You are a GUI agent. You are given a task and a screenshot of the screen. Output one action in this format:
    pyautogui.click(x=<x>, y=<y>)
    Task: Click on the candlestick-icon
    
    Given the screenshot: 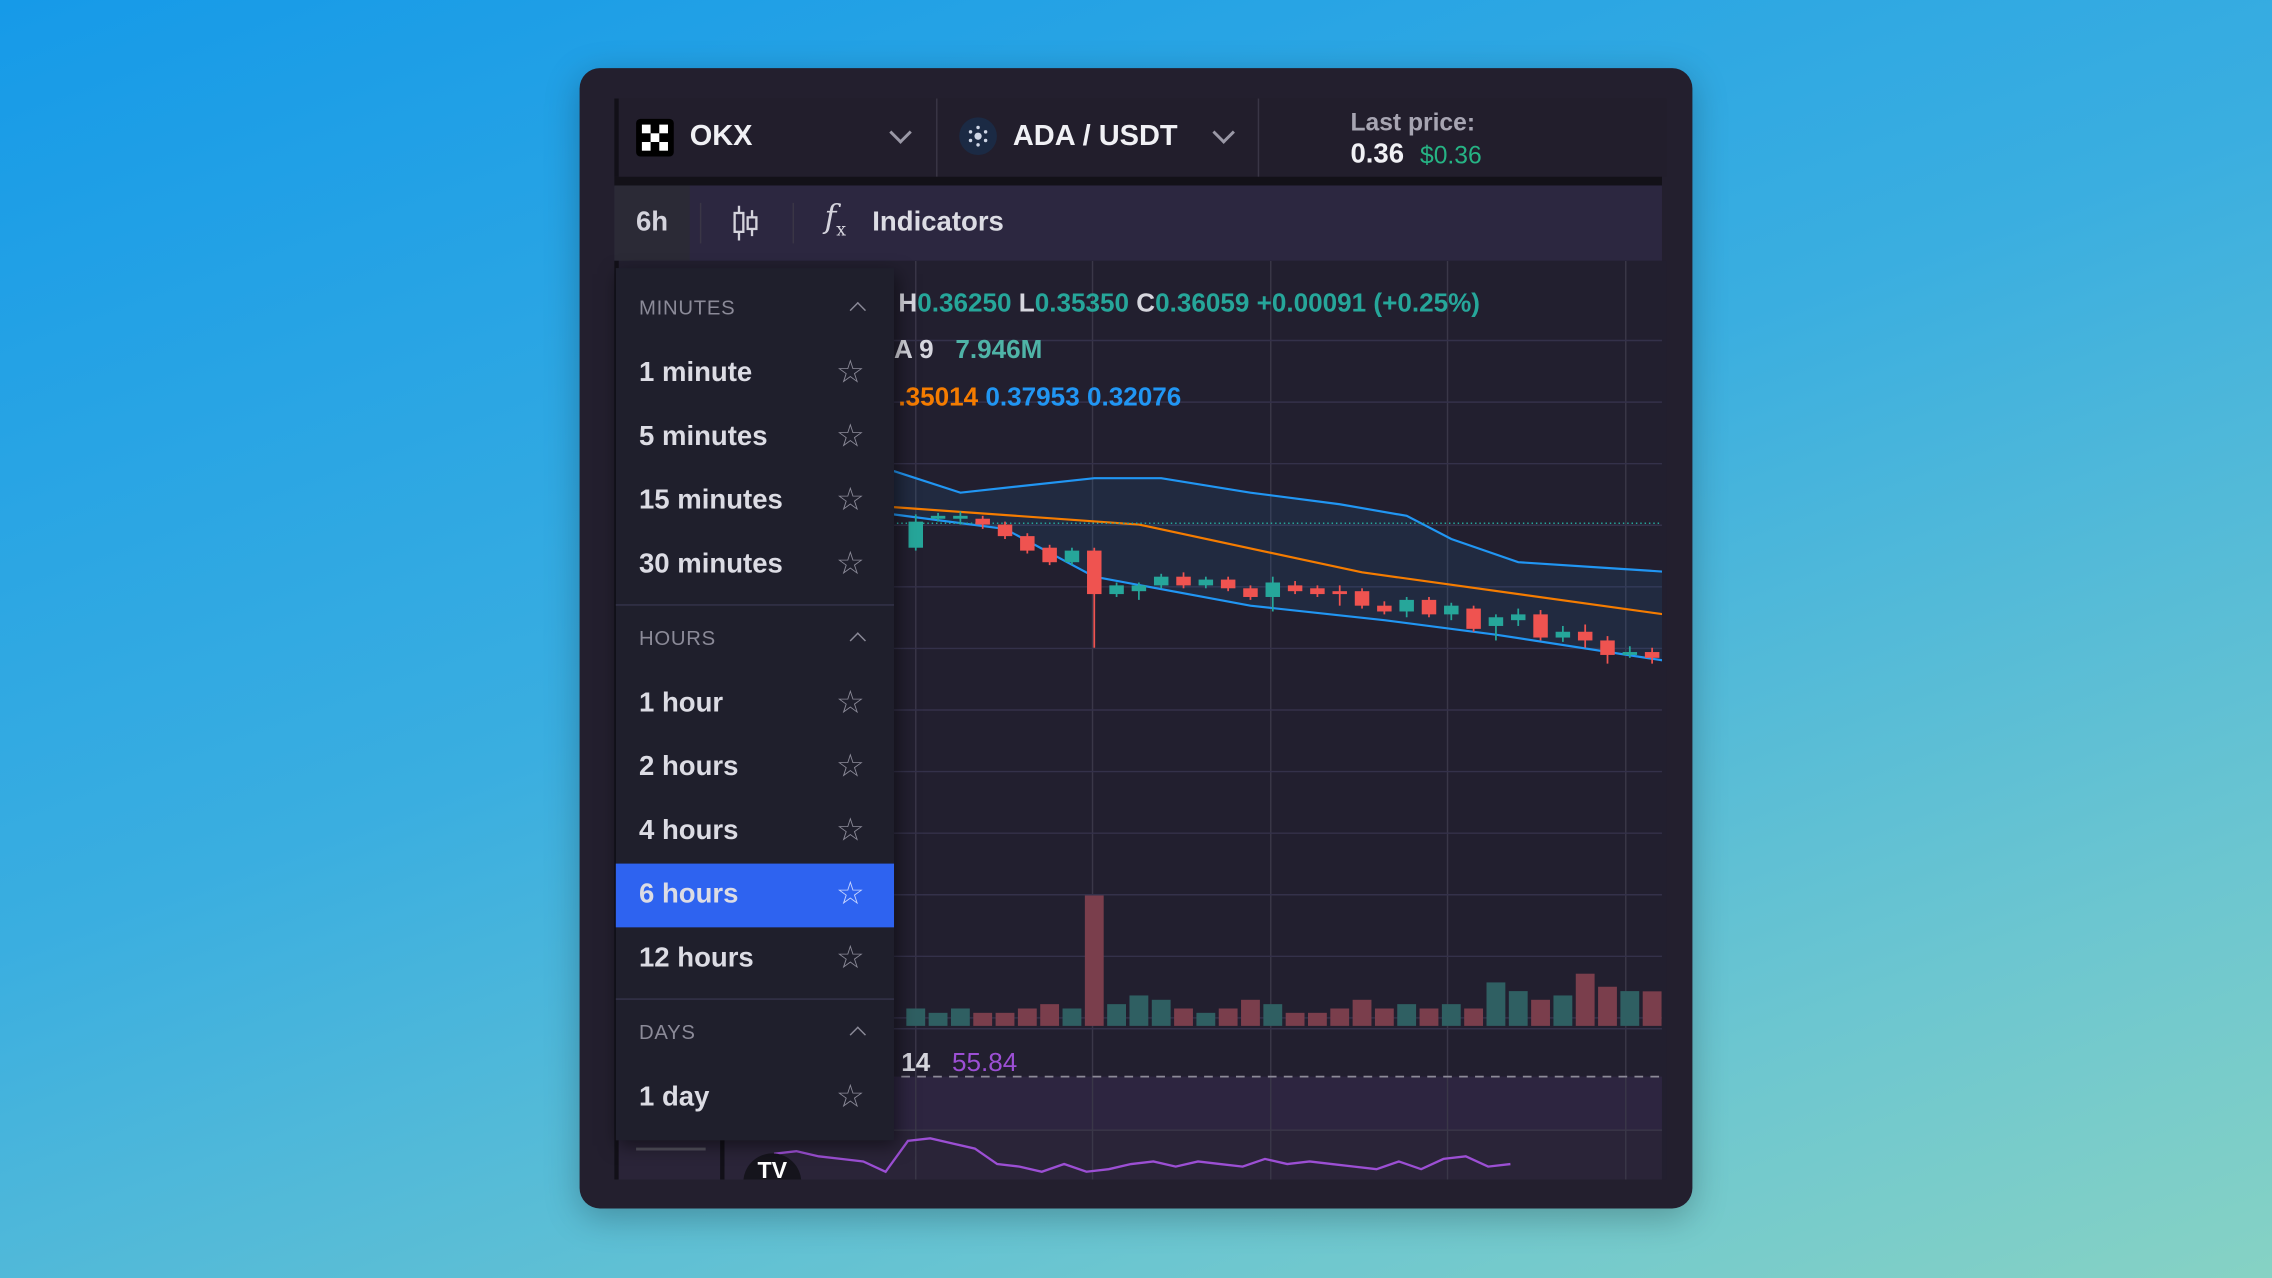 What is the action you would take?
    pyautogui.click(x=745, y=223)
    